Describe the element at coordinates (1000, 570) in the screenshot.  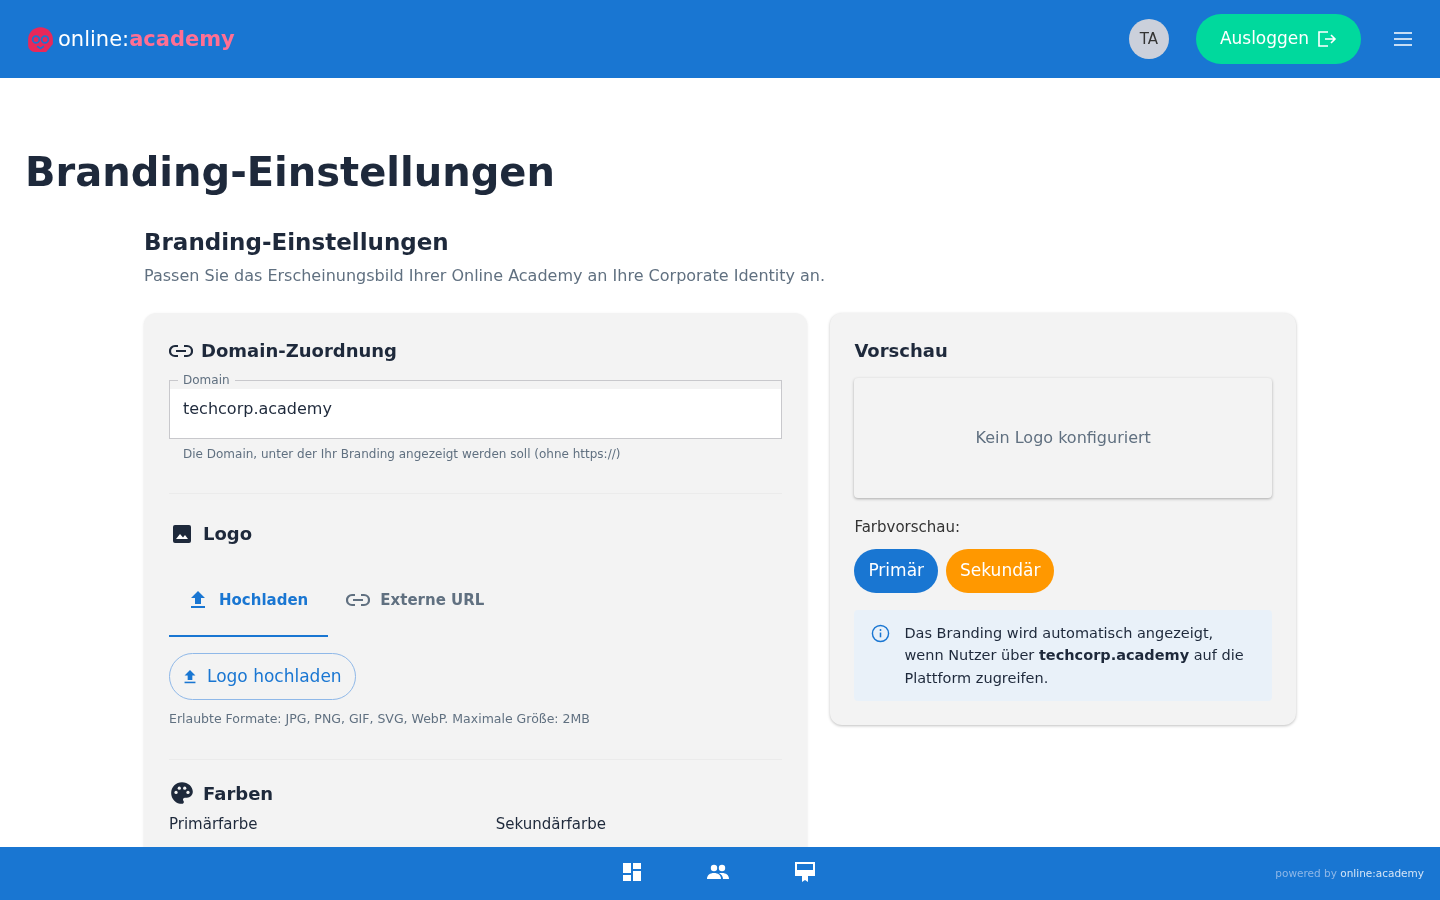
I see `color-chip: Sekundär` at that location.